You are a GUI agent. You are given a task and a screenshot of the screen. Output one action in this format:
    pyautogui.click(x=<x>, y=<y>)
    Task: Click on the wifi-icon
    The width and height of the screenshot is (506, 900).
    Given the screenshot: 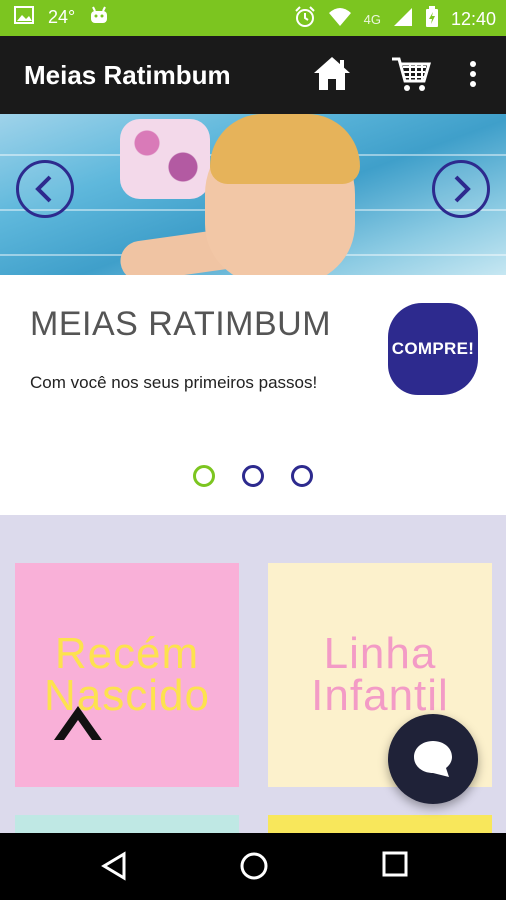 What is the action you would take?
    pyautogui.click(x=340, y=19)
    